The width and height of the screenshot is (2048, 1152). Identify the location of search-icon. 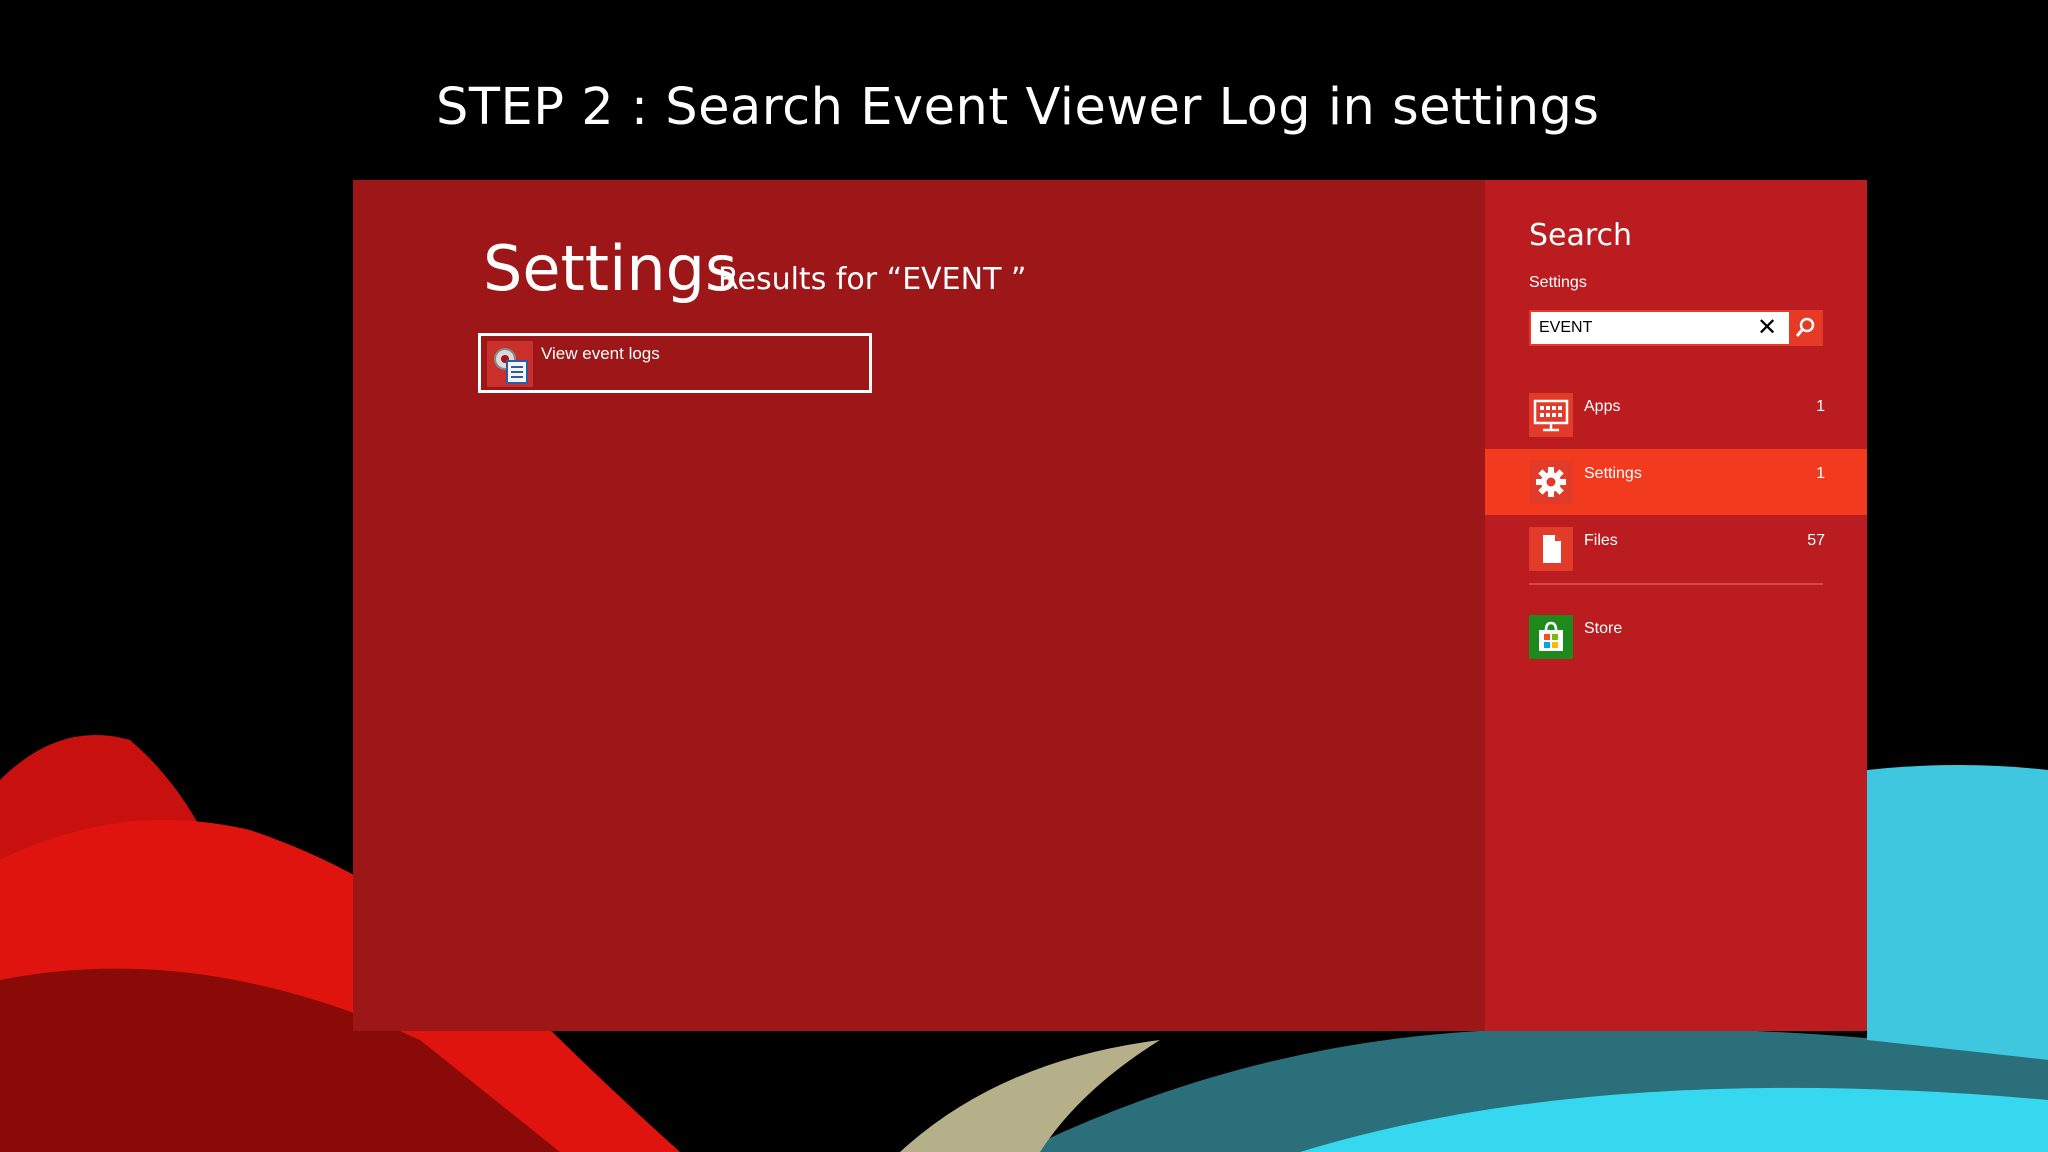
(1805, 328).